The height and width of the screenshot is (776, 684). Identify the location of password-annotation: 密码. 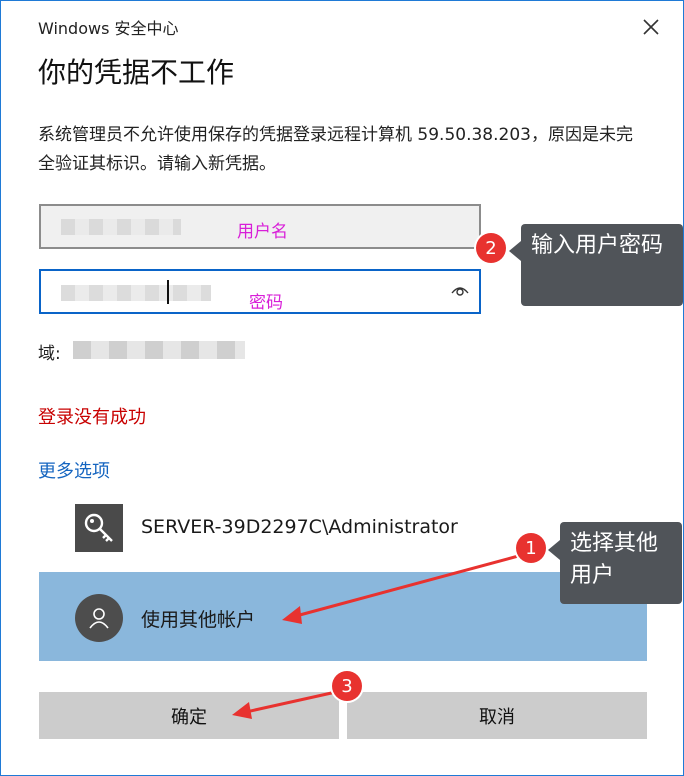
(266, 303).